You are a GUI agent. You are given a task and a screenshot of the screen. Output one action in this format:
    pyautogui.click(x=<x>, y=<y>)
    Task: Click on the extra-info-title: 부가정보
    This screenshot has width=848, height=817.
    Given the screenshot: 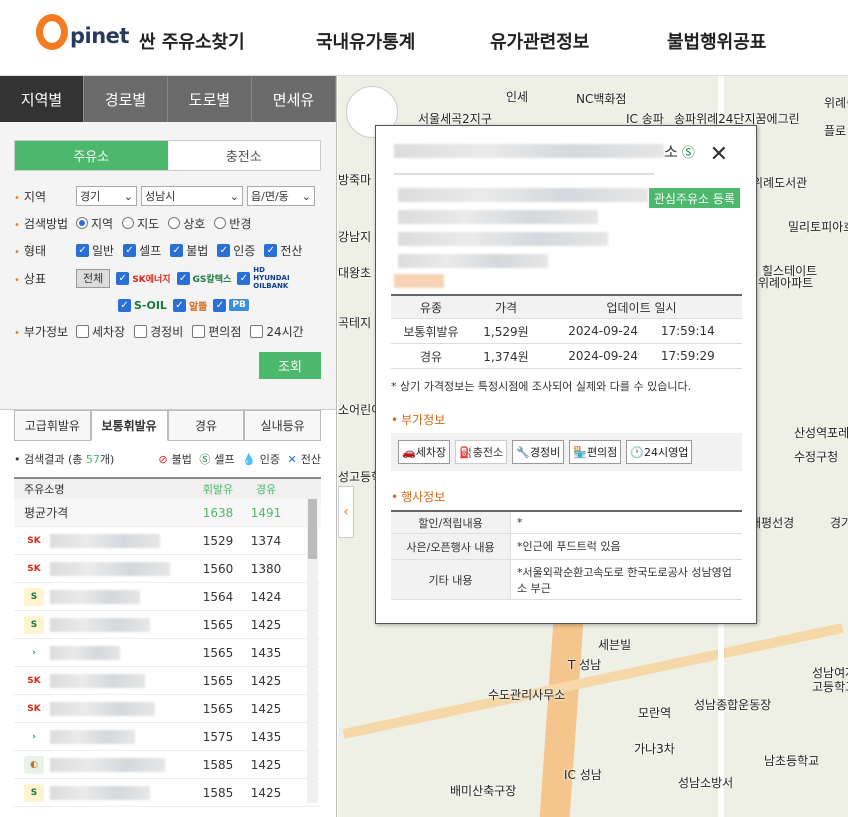 What is the action you would take?
    pyautogui.click(x=418, y=419)
    